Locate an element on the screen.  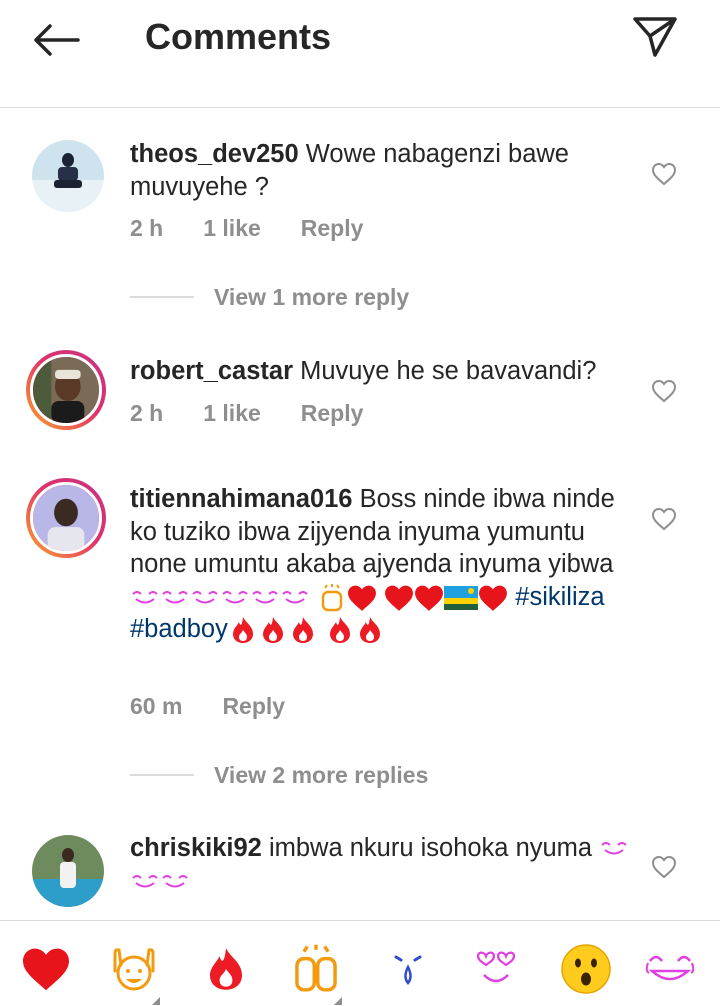
emoji-button-astonished-face is located at coordinates (586, 969).